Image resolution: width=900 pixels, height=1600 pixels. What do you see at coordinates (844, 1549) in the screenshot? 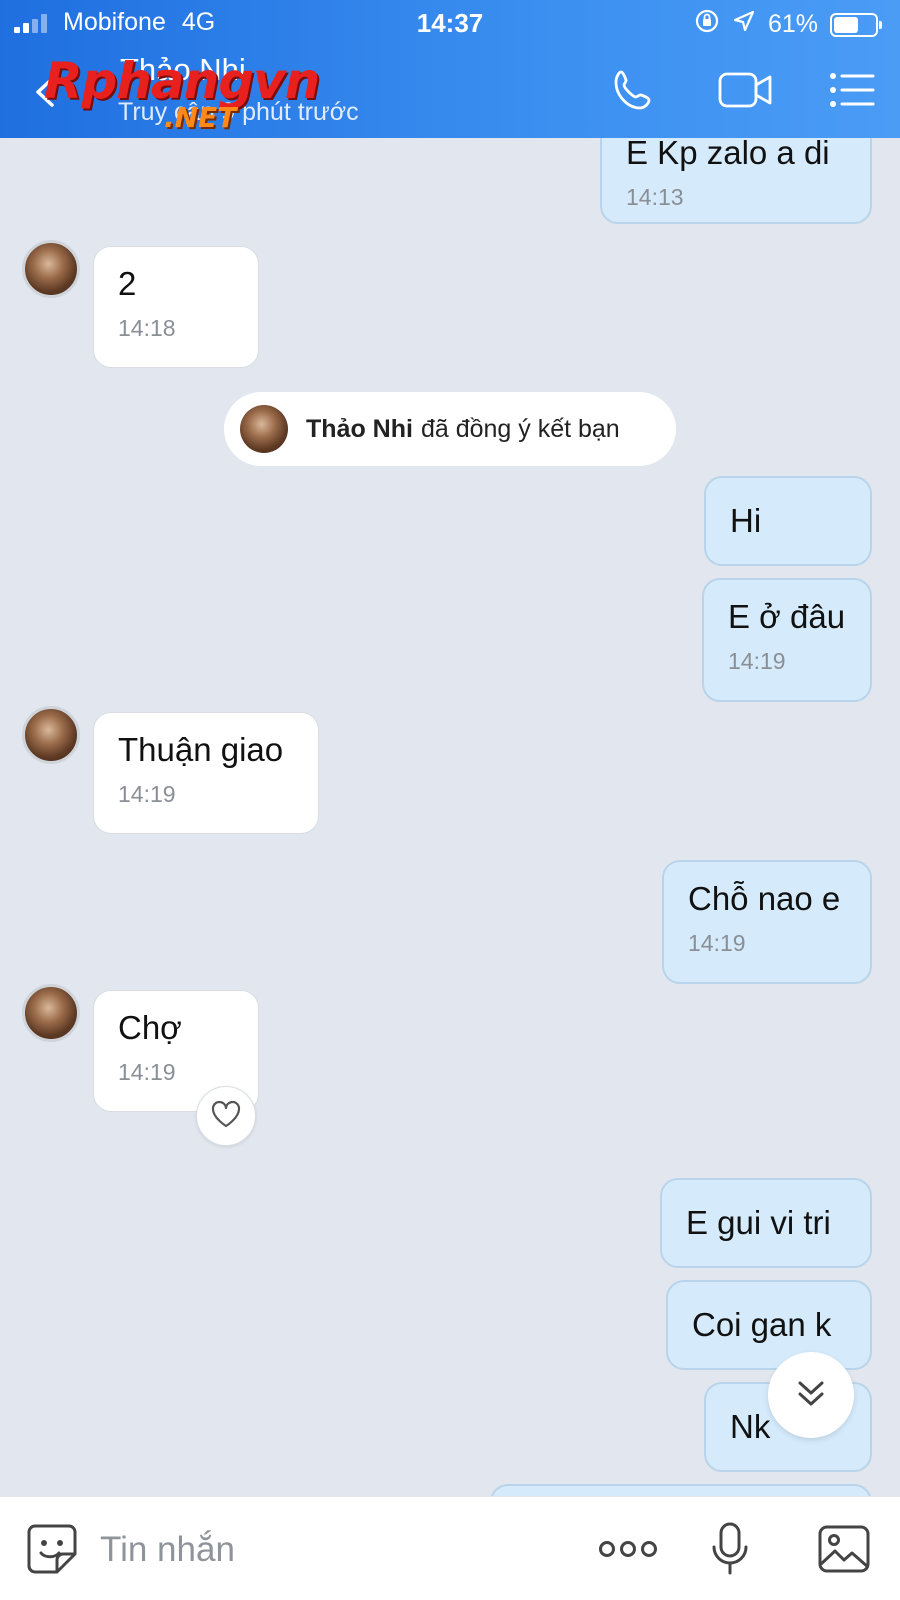
I see `image-icon` at bounding box center [844, 1549].